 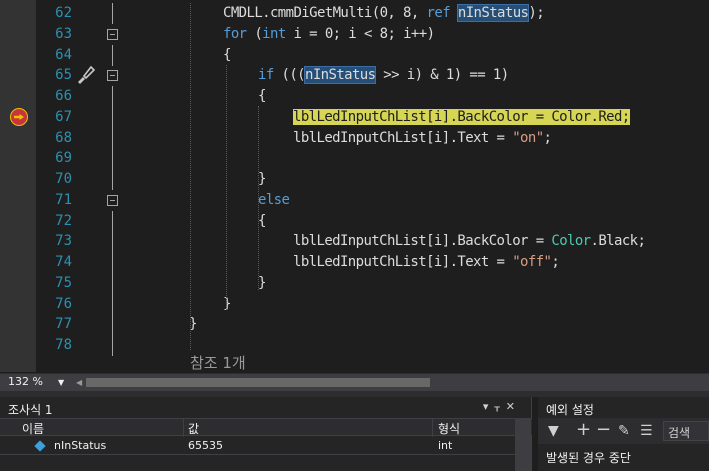 I want to click on watch-value: 65535, so click(x=205, y=445).